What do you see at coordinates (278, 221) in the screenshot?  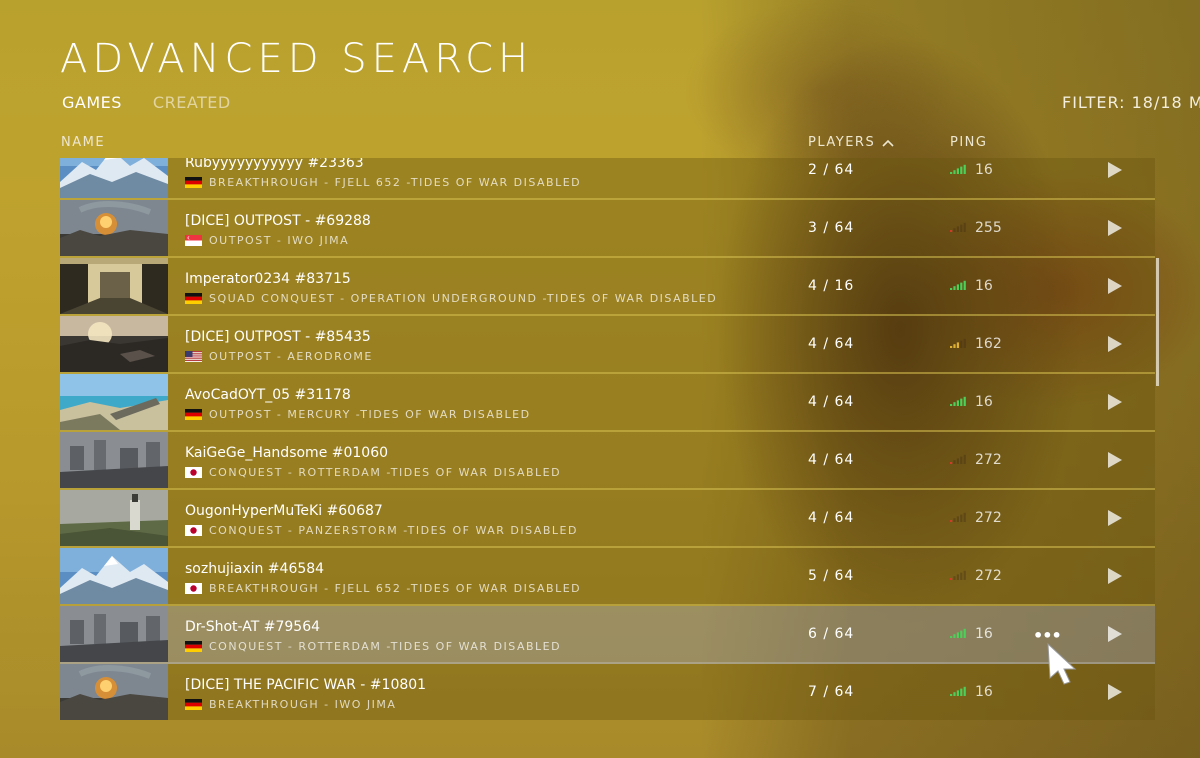 I see `server-name: [DICE] OUTPOST - #69288` at bounding box center [278, 221].